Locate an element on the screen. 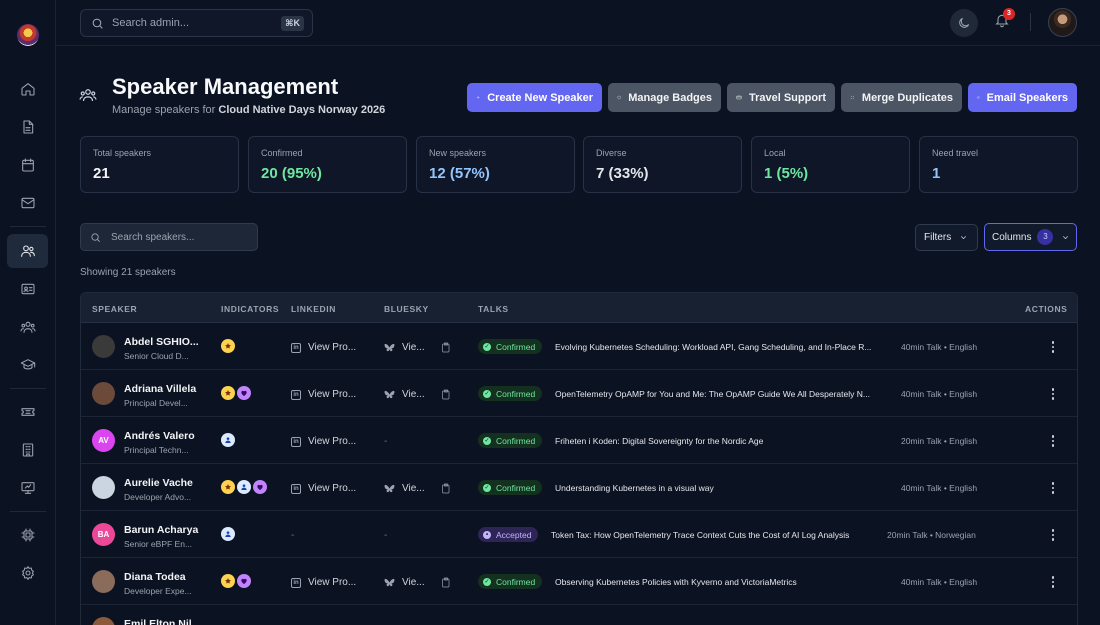 The height and width of the screenshot is (625, 1100). home-icon is located at coordinates (27, 89).